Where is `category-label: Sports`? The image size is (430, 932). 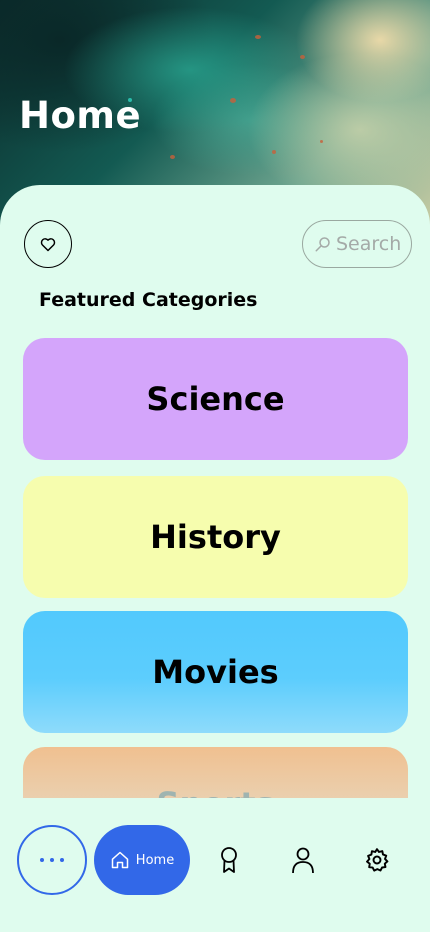
category-label: Sports is located at coordinates (215, 791).